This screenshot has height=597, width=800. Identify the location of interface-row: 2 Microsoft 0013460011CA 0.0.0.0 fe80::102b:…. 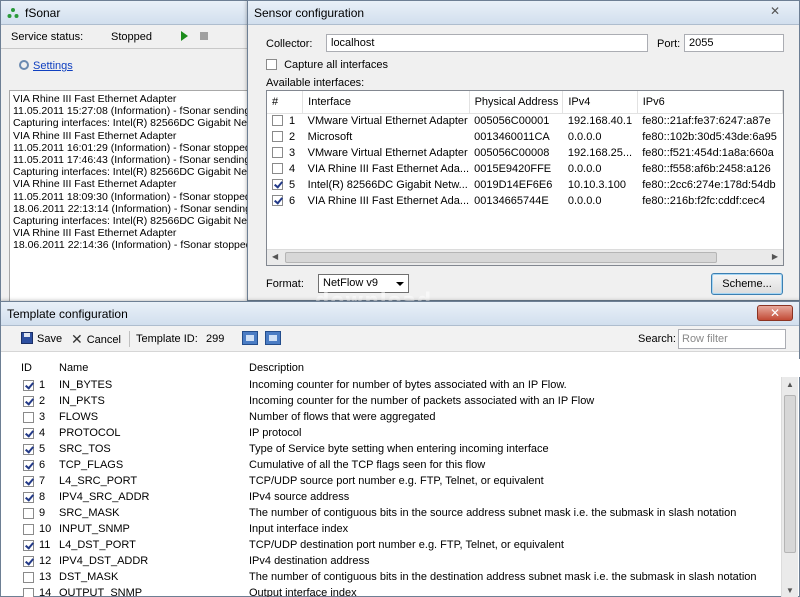
(525, 137).